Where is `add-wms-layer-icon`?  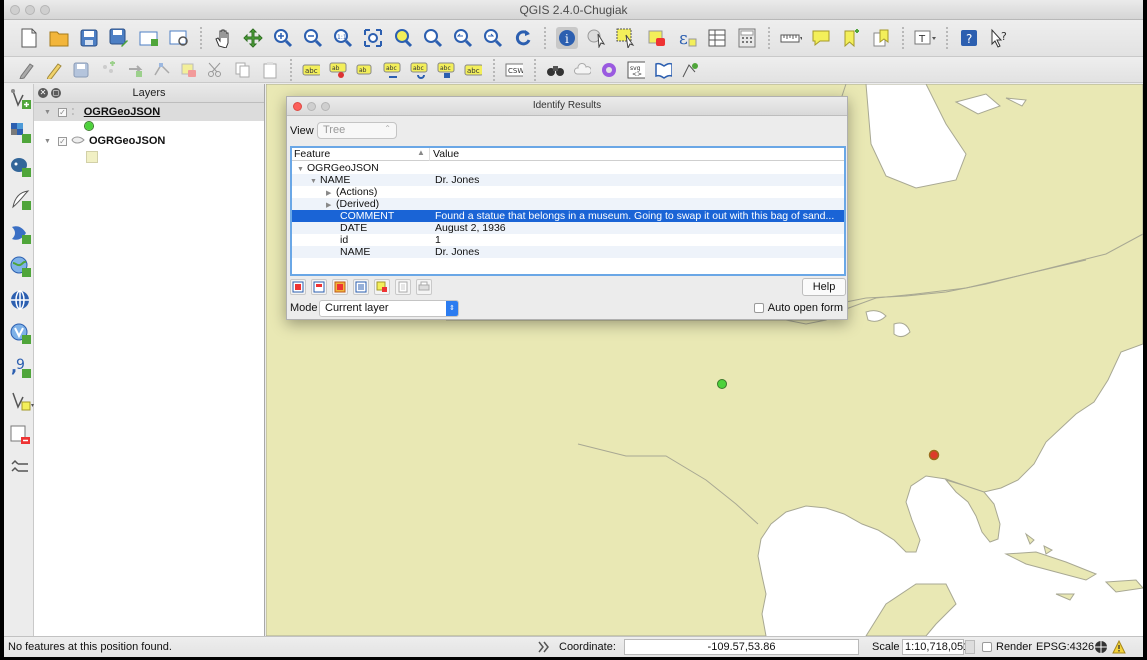
add-wms-layer-icon is located at coordinates (20, 266).